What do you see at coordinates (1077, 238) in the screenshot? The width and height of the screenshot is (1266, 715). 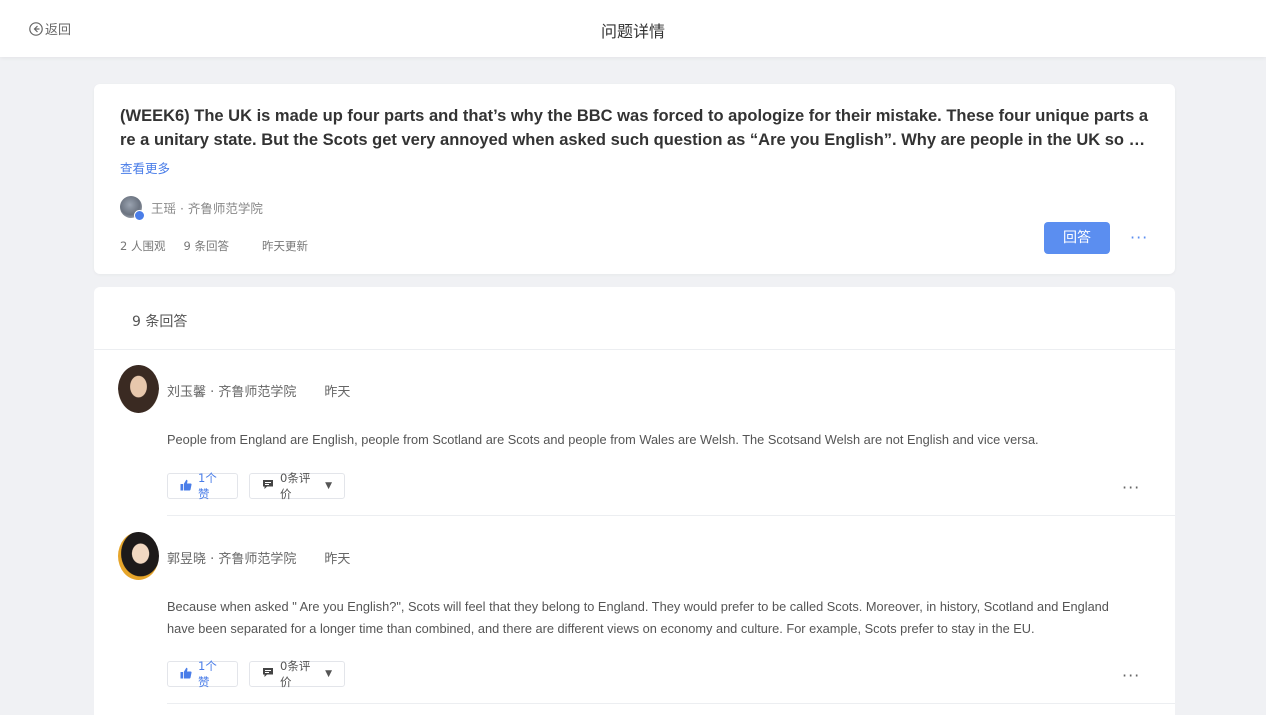 I see `answer-button: 回答` at bounding box center [1077, 238].